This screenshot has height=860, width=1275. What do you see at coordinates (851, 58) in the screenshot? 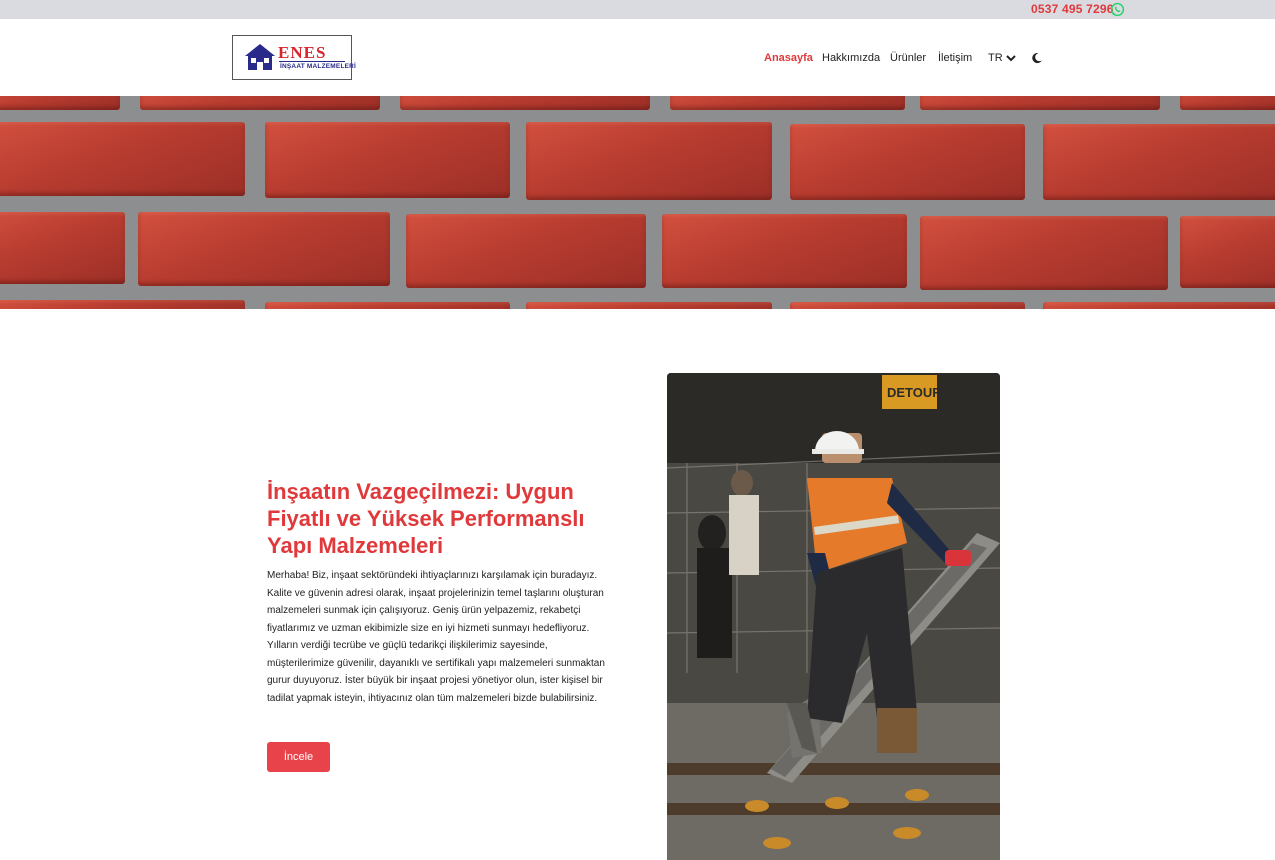
I see `nav-about: Hakkımızda` at bounding box center [851, 58].